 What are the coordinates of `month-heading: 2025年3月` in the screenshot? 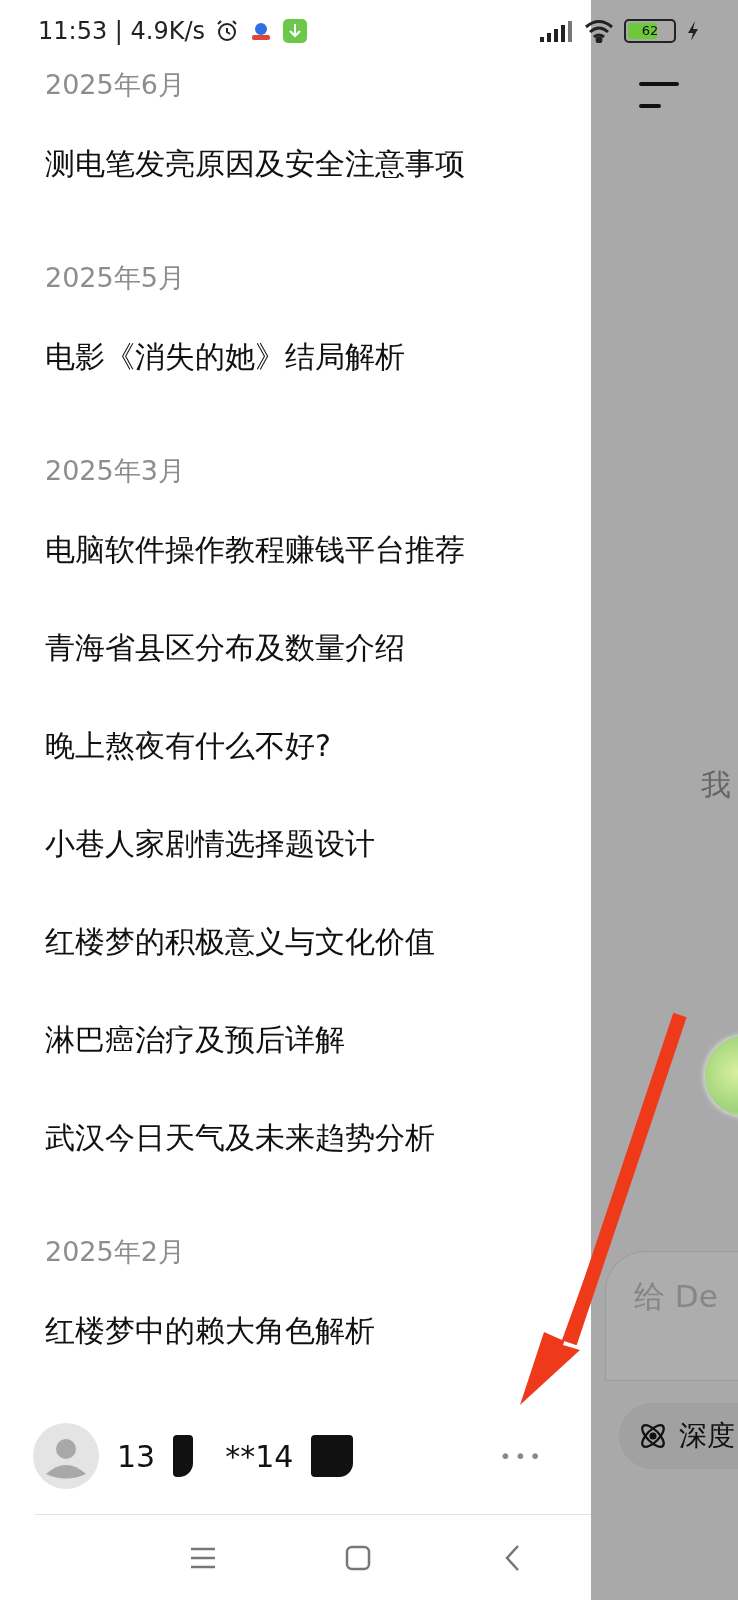 It's located at (115, 471).